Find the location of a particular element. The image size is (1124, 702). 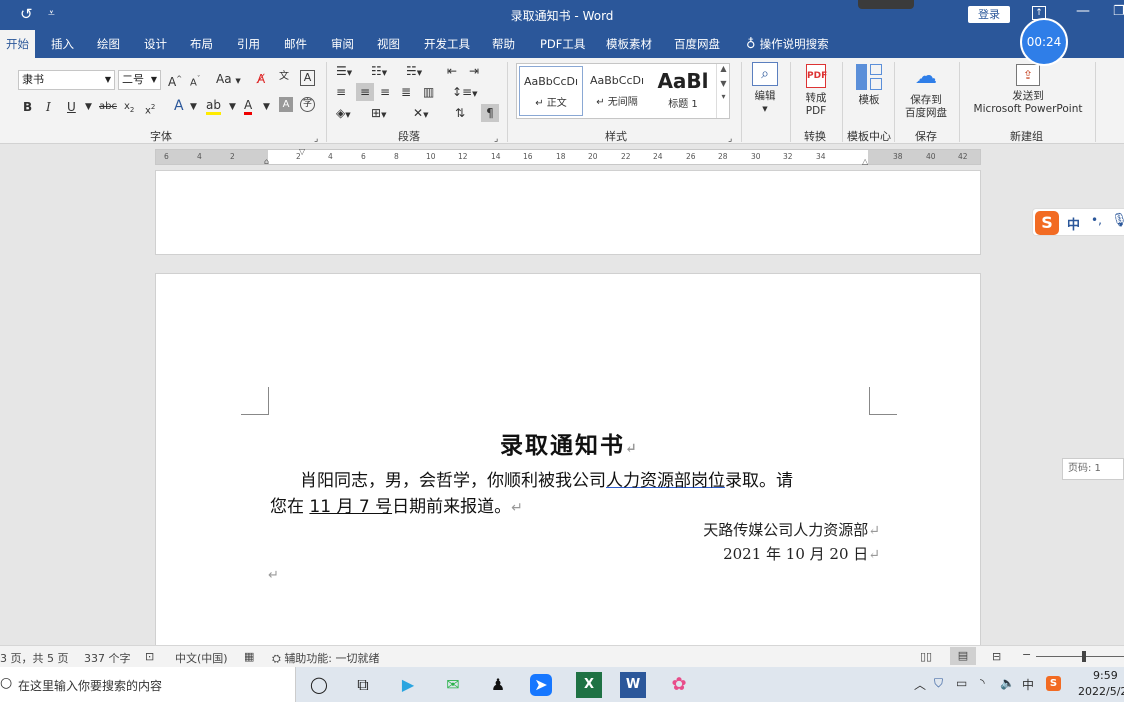

clock-date: 2022/5/2 is located at coordinates (1101, 691).